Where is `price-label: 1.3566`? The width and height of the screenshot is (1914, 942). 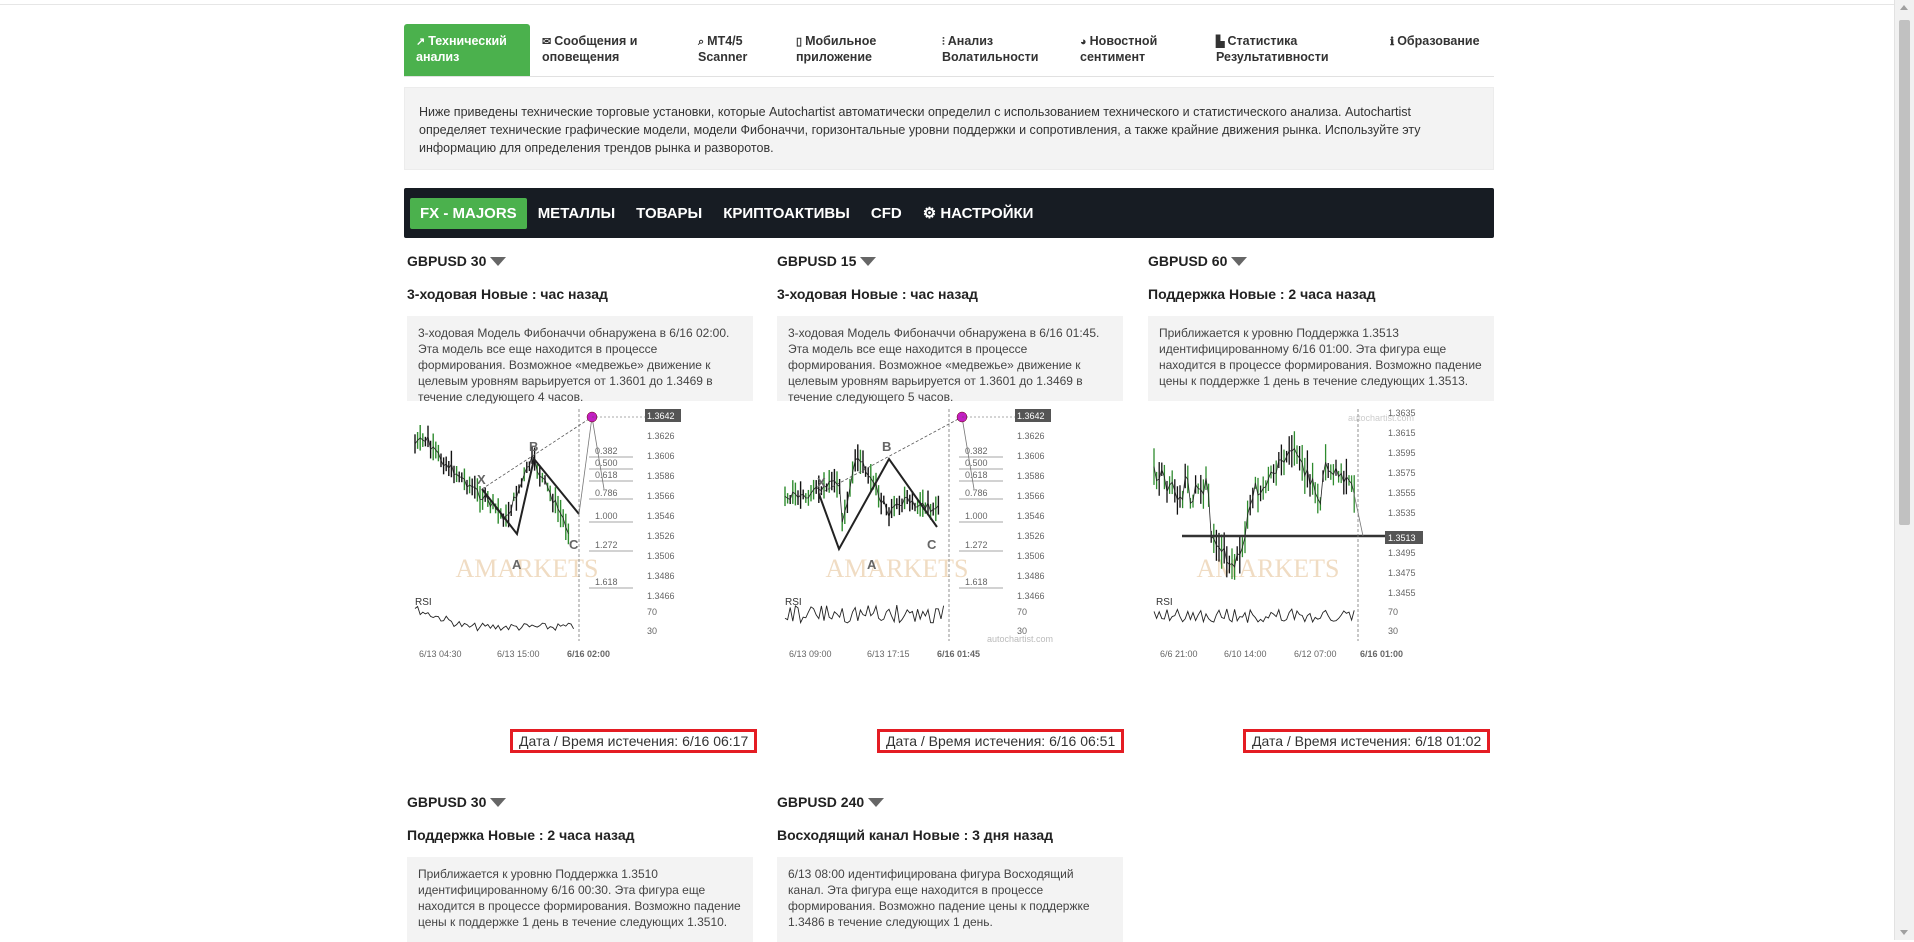
price-label: 1.3566 is located at coordinates (1031, 496).